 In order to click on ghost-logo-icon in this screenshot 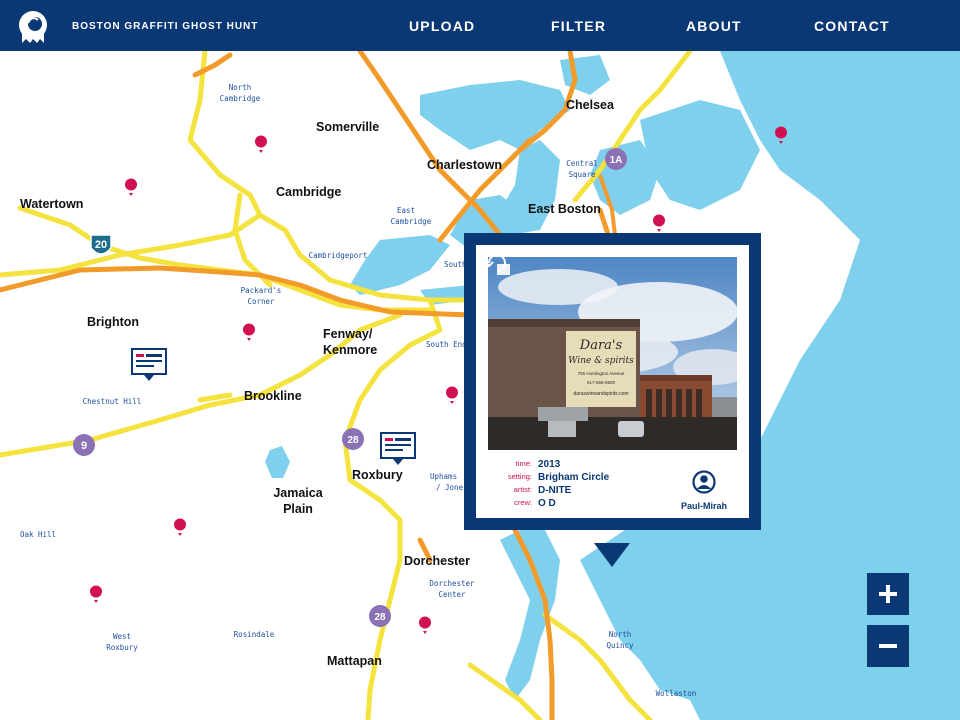, I will do `click(33, 27)`.